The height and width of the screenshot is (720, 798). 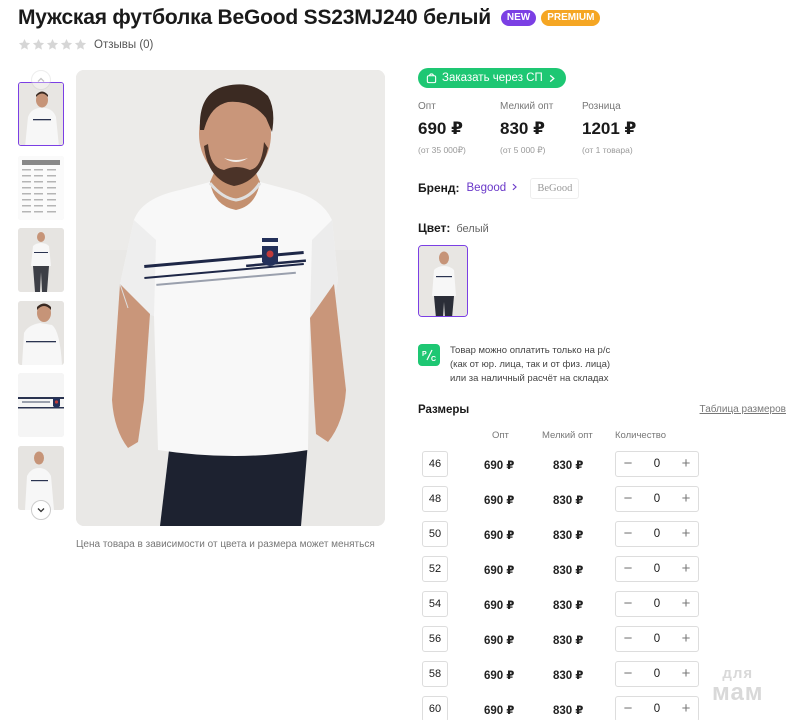 I want to click on invoice-payment-icon: РС, so click(x=429, y=354).